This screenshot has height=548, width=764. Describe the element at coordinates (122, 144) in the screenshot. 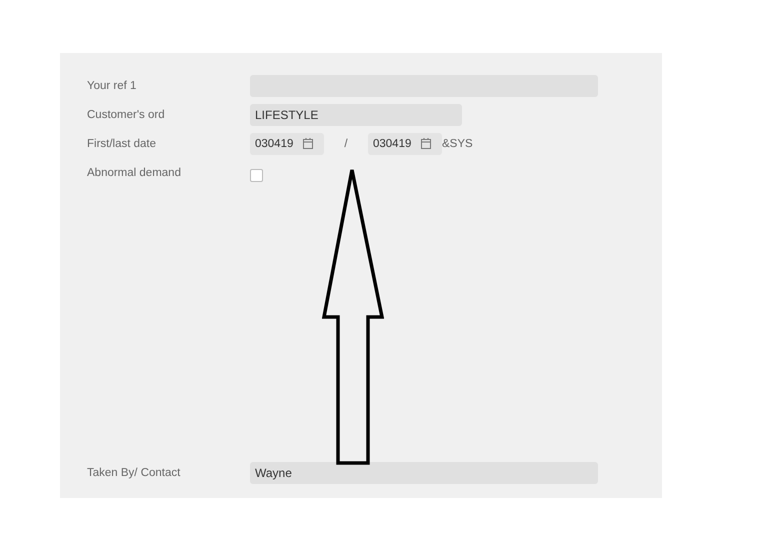

I see `field-label: First/last date` at that location.